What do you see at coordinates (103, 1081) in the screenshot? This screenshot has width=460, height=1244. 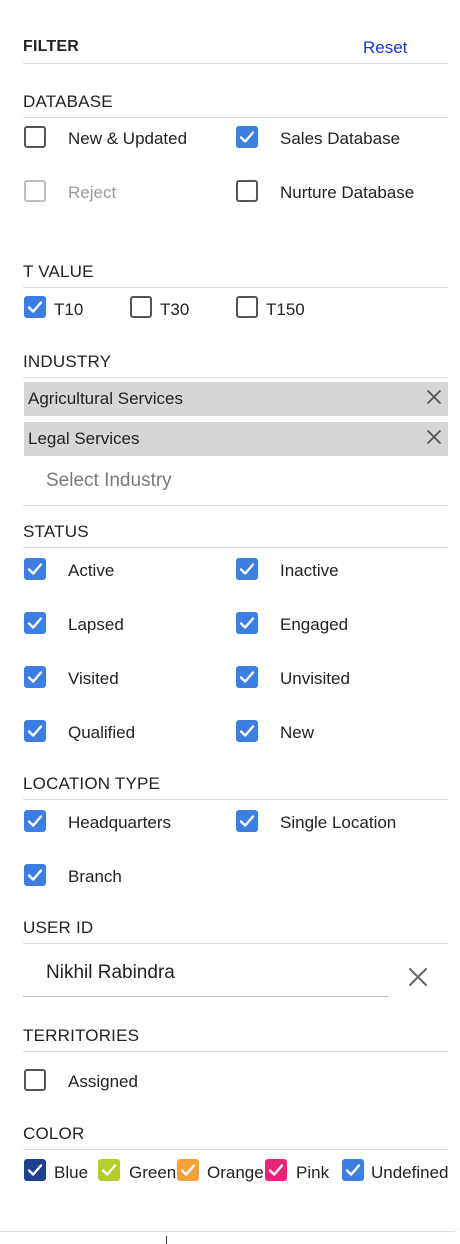 I see `option-label: Assigned` at bounding box center [103, 1081].